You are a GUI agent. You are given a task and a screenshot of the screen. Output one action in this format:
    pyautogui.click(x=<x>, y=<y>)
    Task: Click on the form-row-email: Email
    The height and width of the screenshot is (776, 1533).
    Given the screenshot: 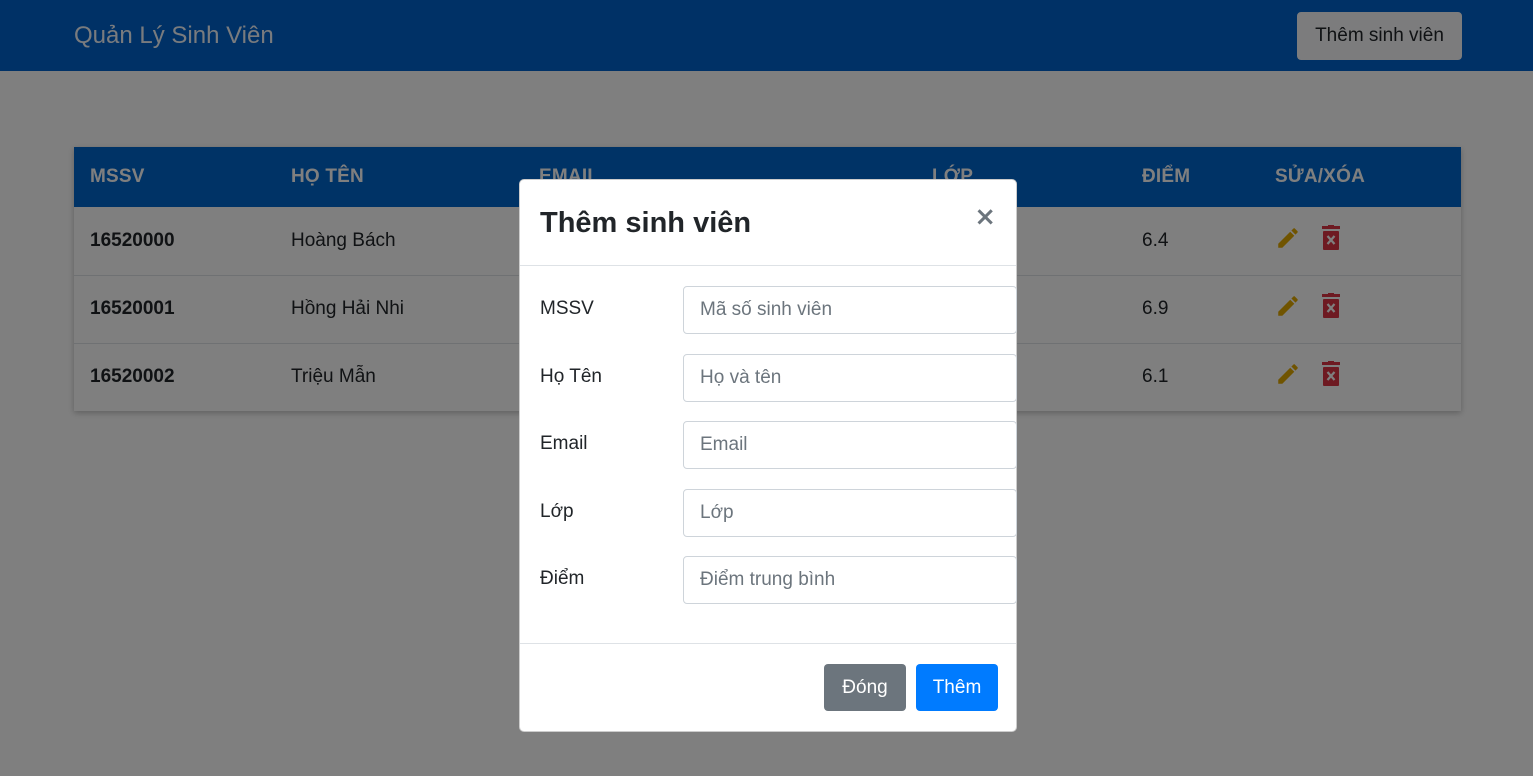 What is the action you would take?
    pyautogui.click(x=778, y=445)
    